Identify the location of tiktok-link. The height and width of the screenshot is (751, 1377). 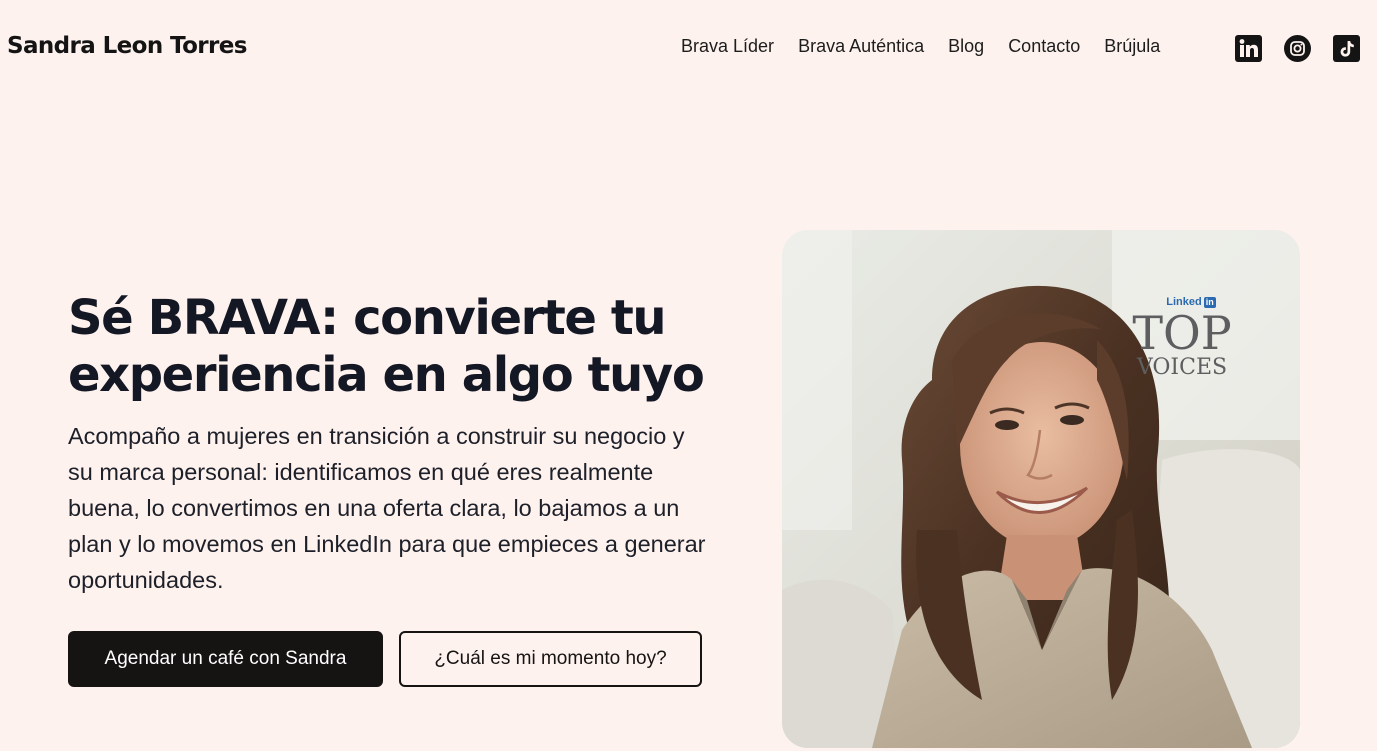
(1346, 48).